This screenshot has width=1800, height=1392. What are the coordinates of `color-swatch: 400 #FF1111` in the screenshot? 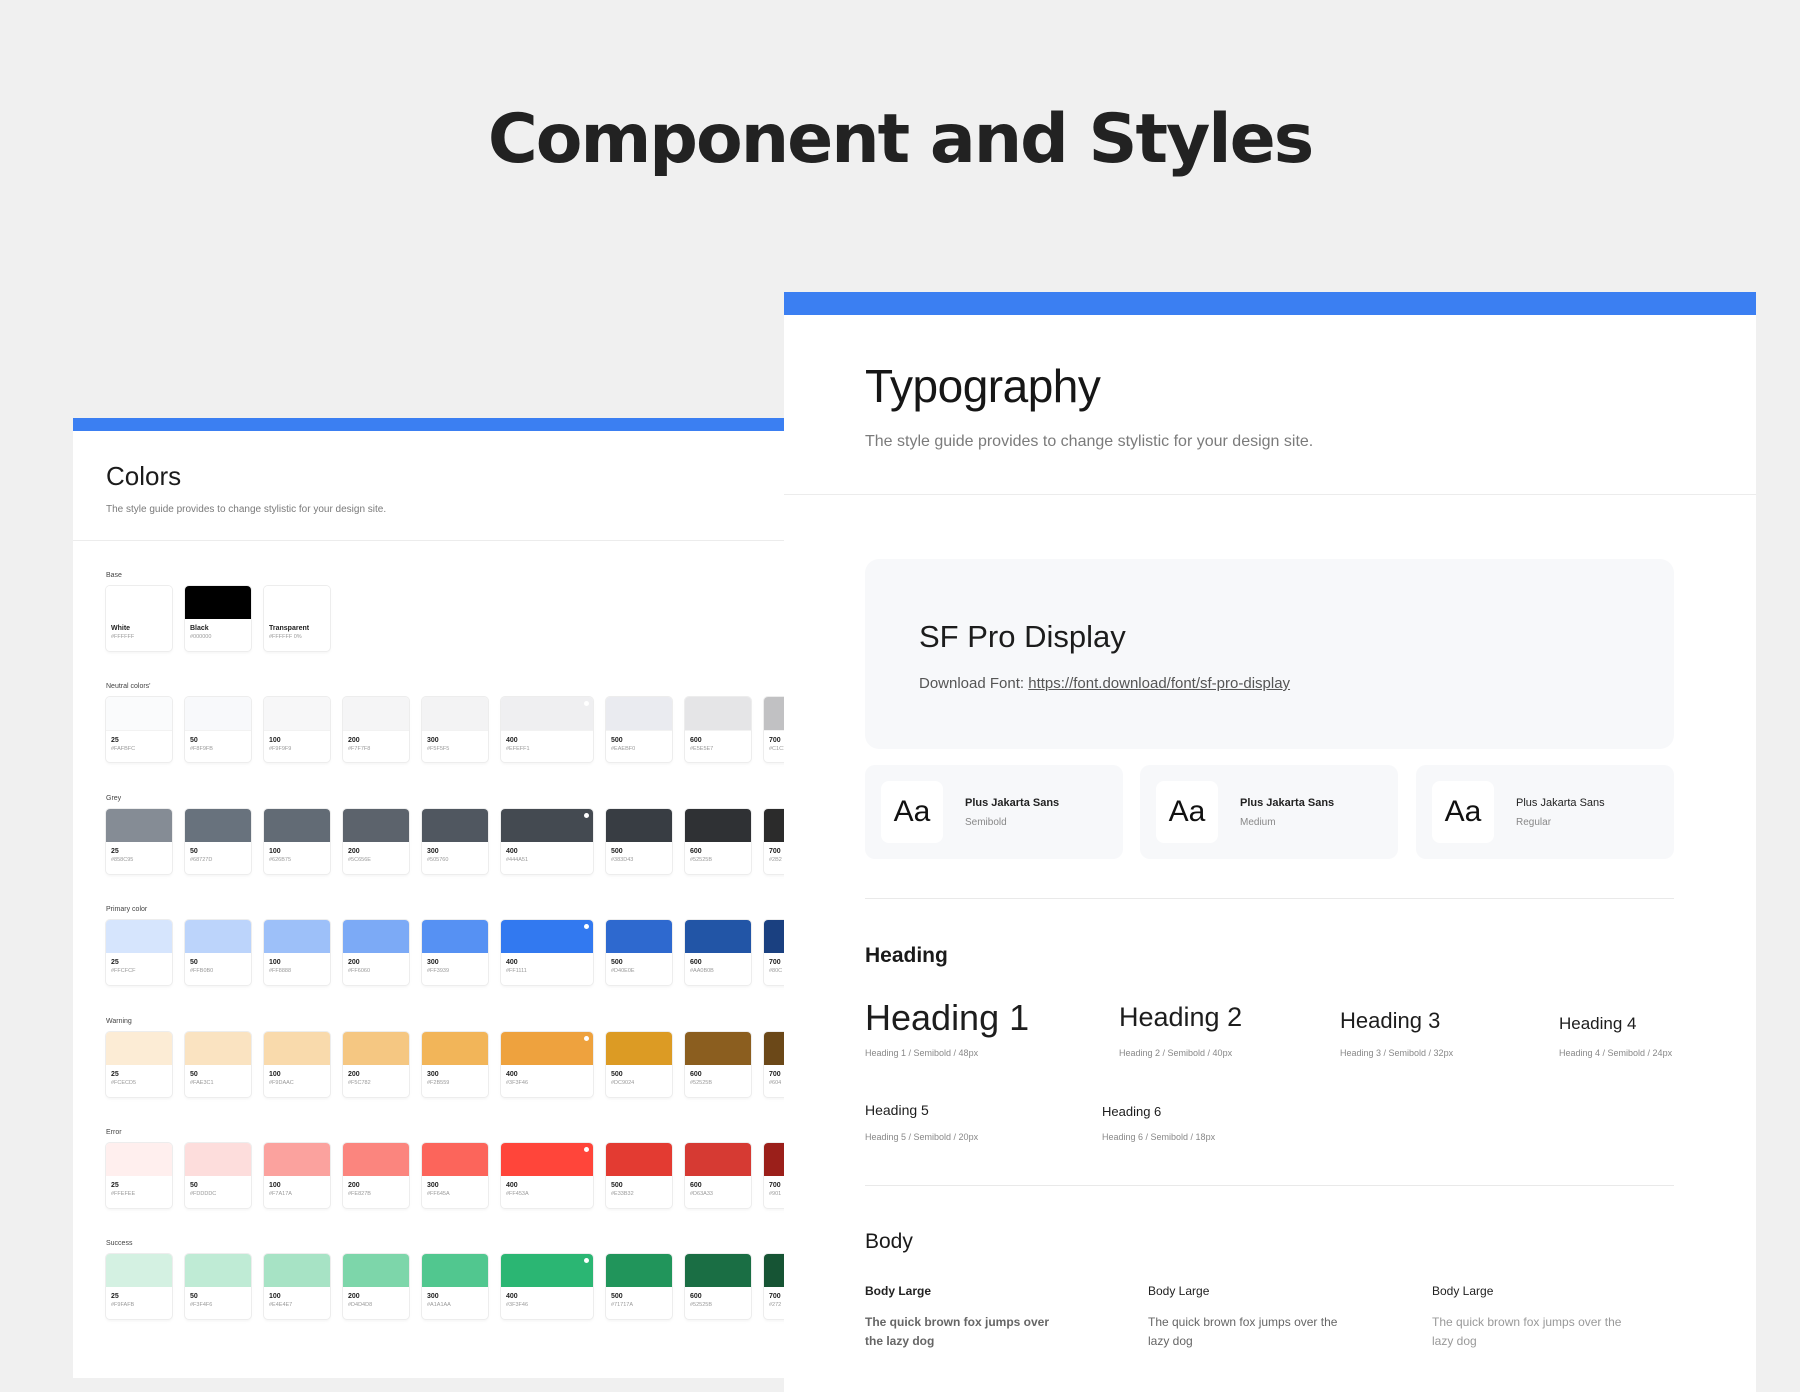 It's located at (547, 952).